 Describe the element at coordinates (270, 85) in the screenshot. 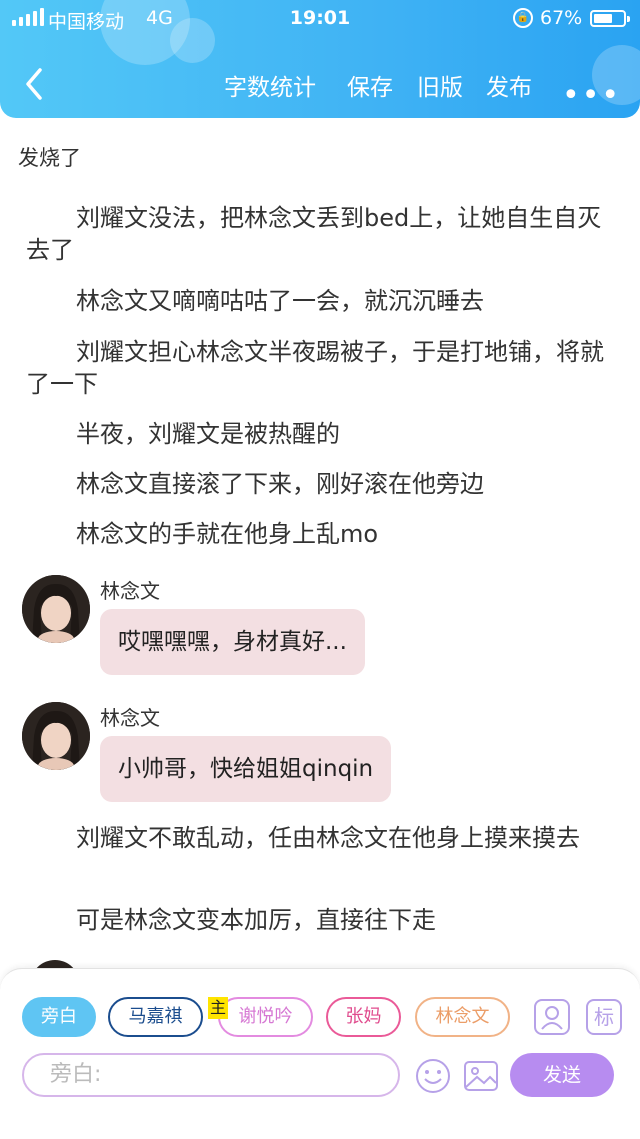

I see `word-count-button: 字数统计` at that location.